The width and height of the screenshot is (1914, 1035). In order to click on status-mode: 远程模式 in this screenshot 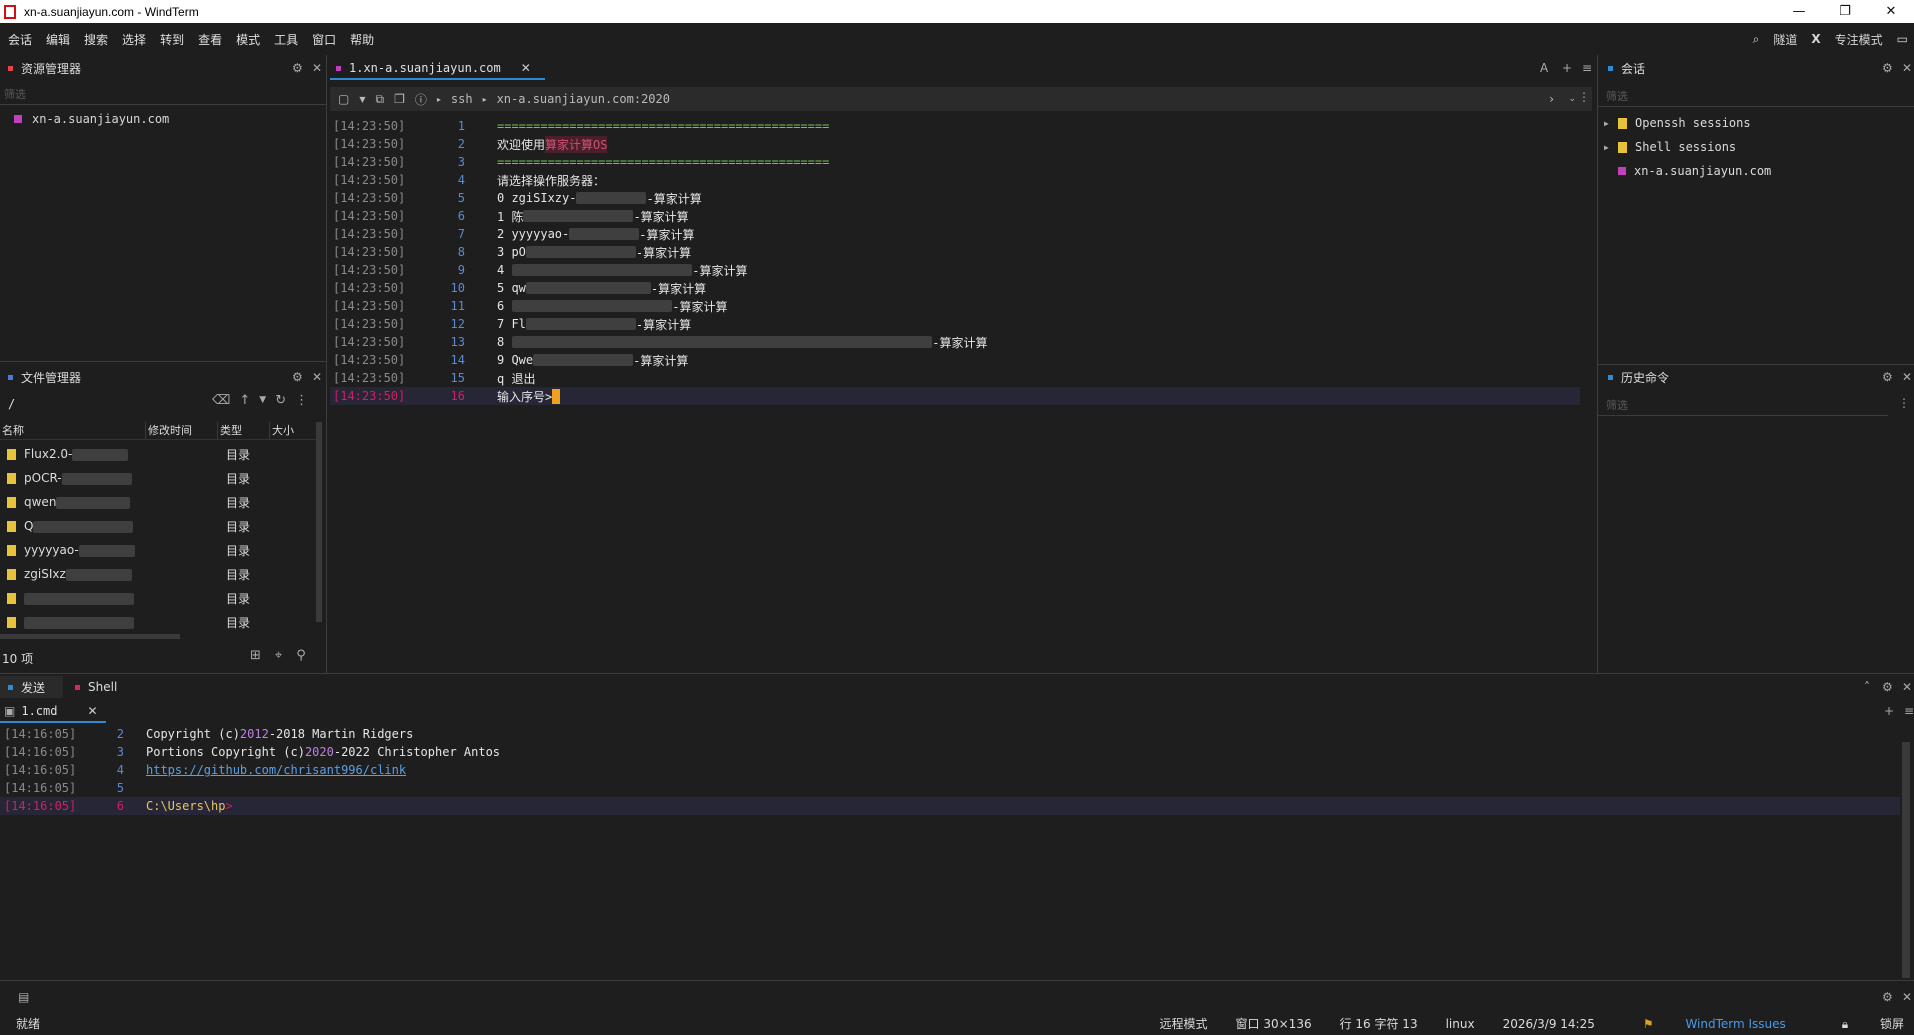, I will do `click(1184, 1023)`.